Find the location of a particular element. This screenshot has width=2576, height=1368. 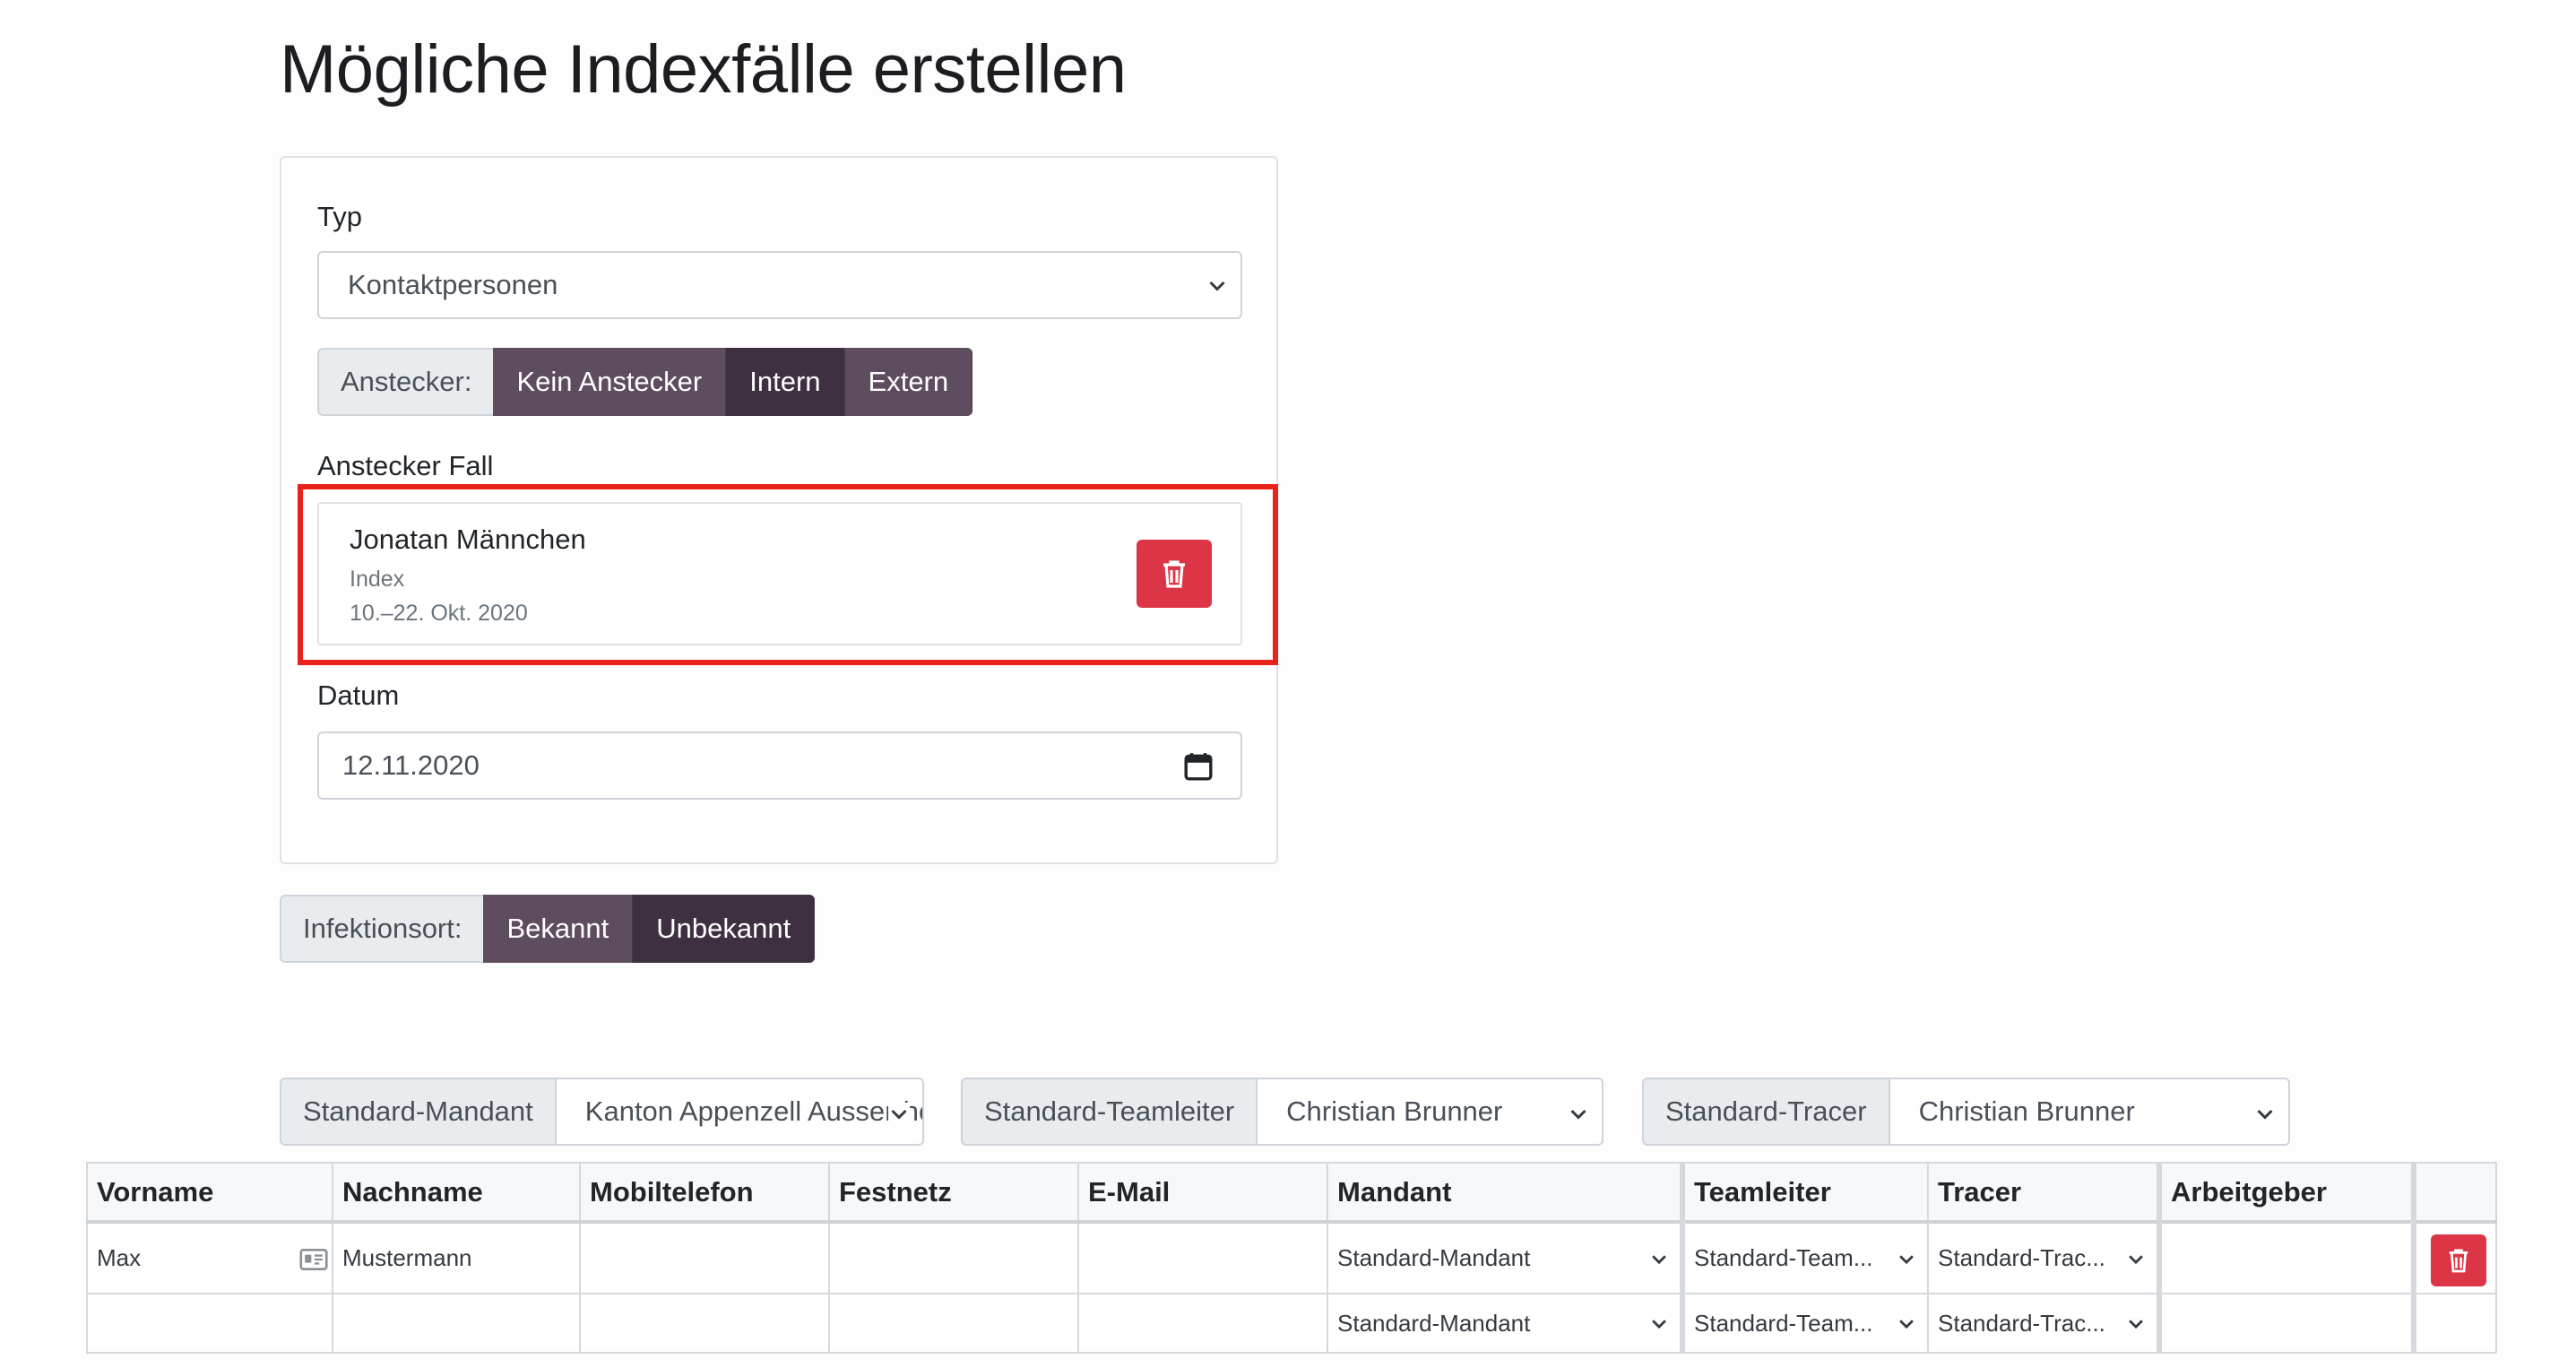

cell-vorname is located at coordinates (209, 1323).